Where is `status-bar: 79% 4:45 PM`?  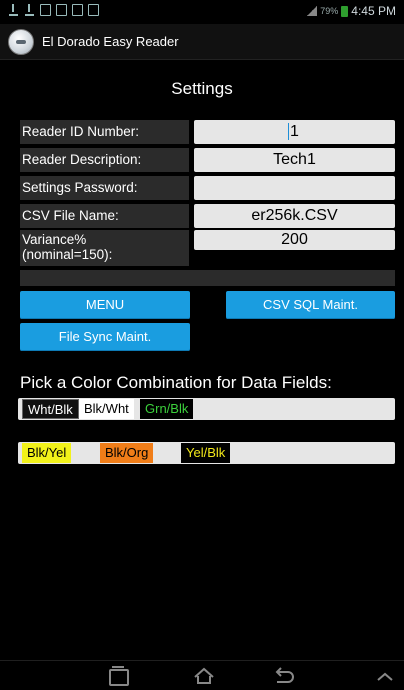
status-bar: 79% 4:45 PM is located at coordinates (202, 12).